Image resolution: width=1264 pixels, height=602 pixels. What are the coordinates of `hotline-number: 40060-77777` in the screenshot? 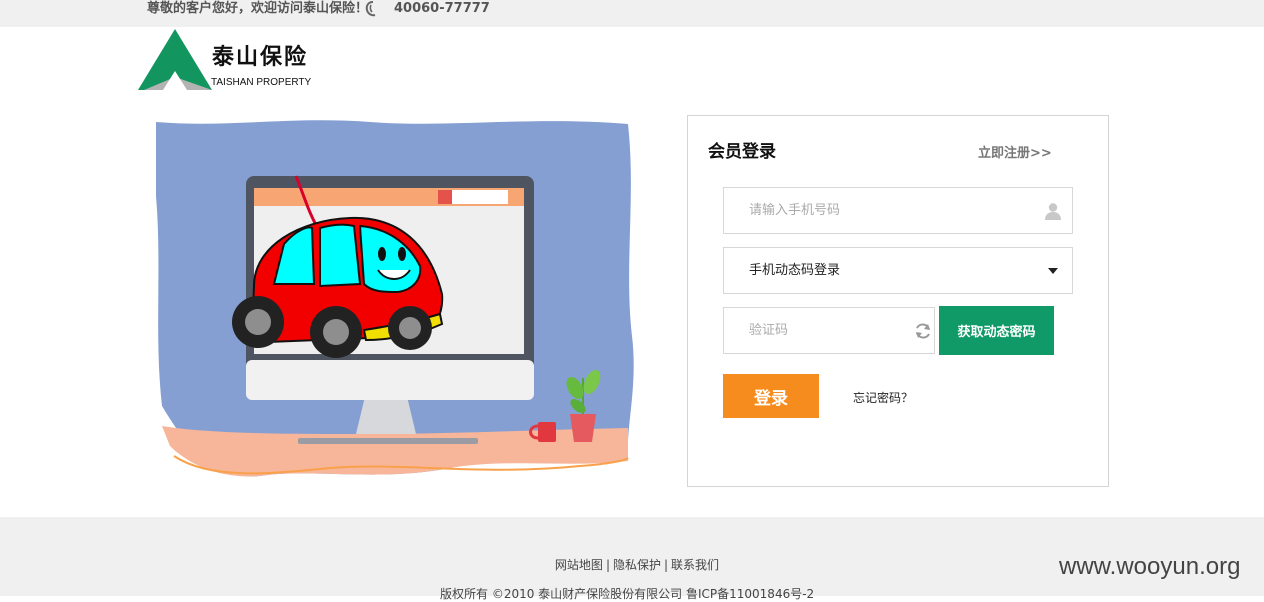 It's located at (442, 8).